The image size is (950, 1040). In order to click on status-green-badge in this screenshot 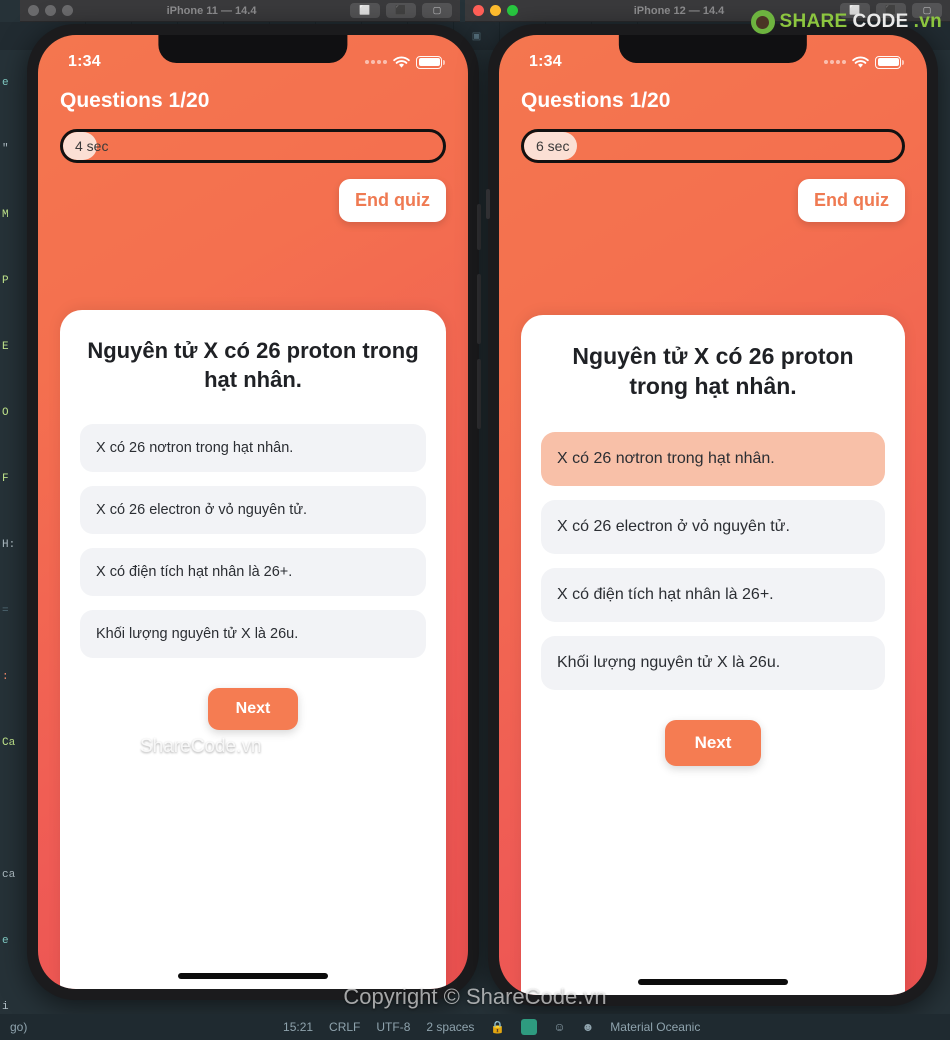, I will do `click(529, 1027)`.